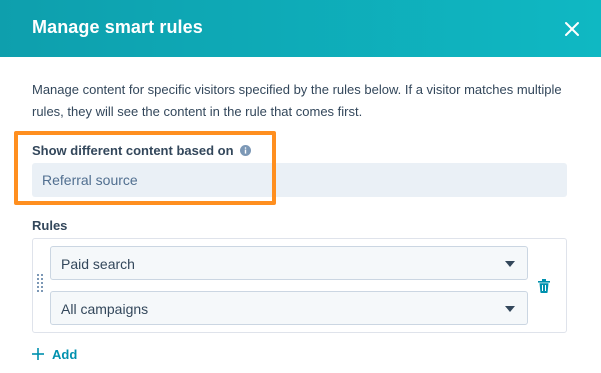  What do you see at coordinates (65, 354) in the screenshot?
I see `add-rule-label: Add` at bounding box center [65, 354].